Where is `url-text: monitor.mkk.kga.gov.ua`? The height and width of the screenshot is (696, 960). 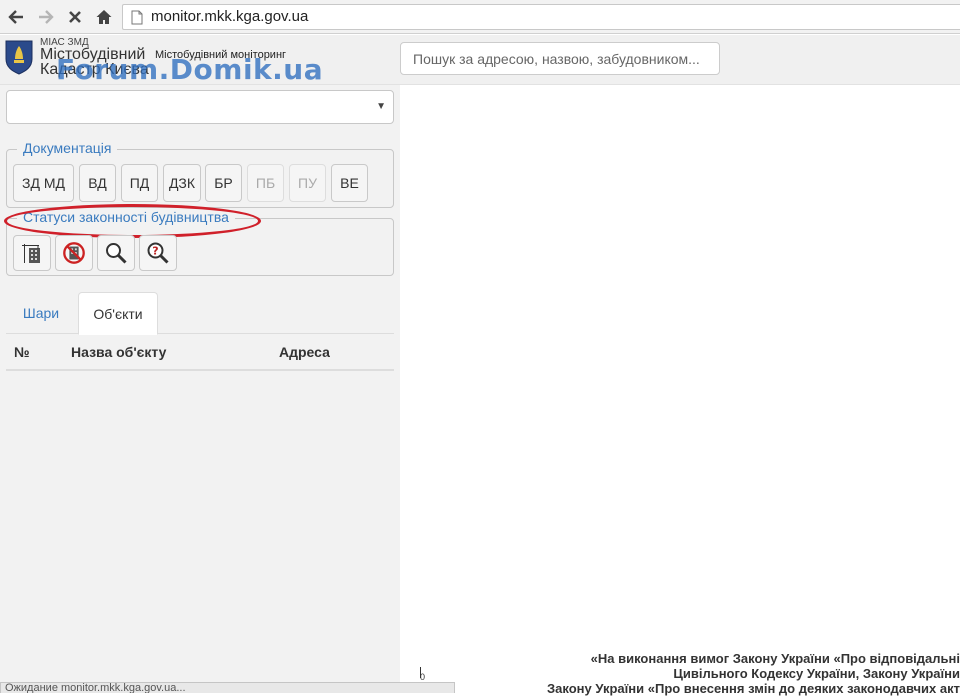 url-text: monitor.mkk.kga.gov.ua is located at coordinates (230, 16).